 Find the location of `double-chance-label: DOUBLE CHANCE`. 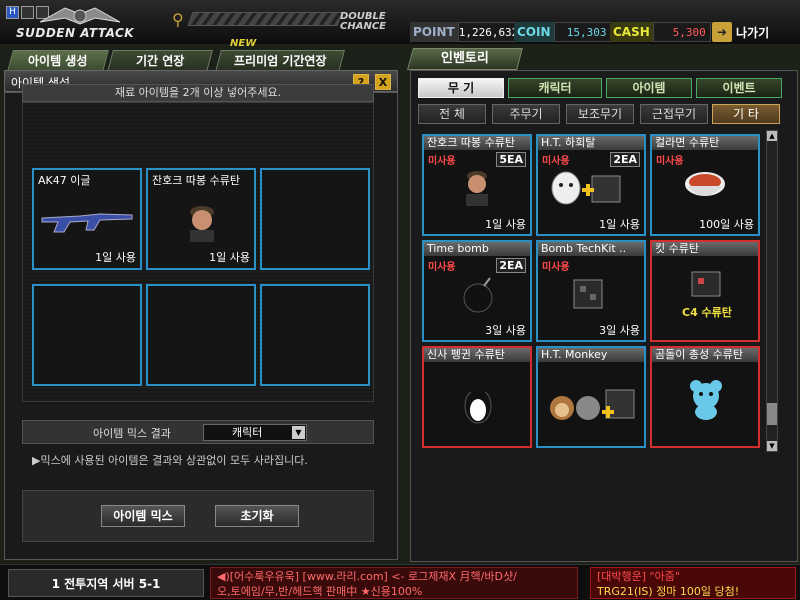

double-chance-label: DOUBLE CHANCE is located at coordinates (363, 21).